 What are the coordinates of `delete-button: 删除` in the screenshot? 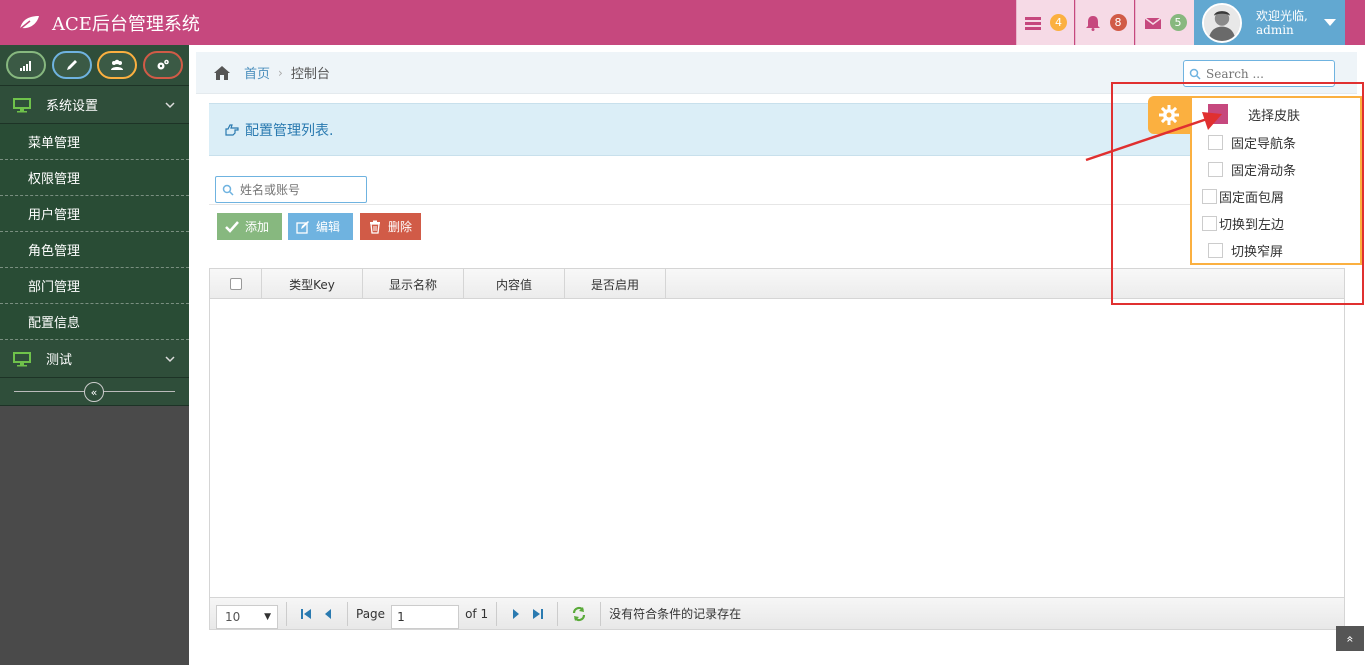 It's located at (390, 226).